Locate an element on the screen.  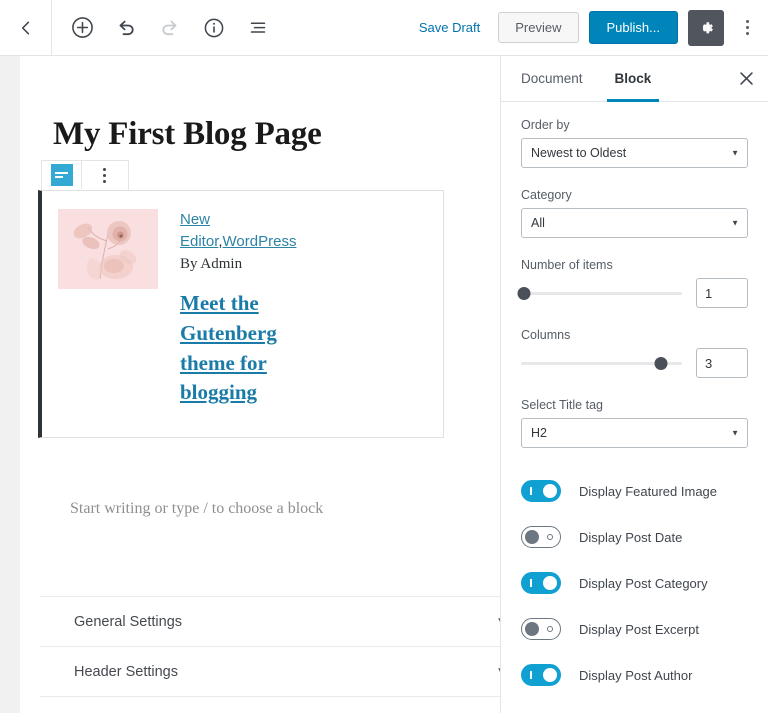
page-title: My First Blog Page is located at coordinates (260, 104).